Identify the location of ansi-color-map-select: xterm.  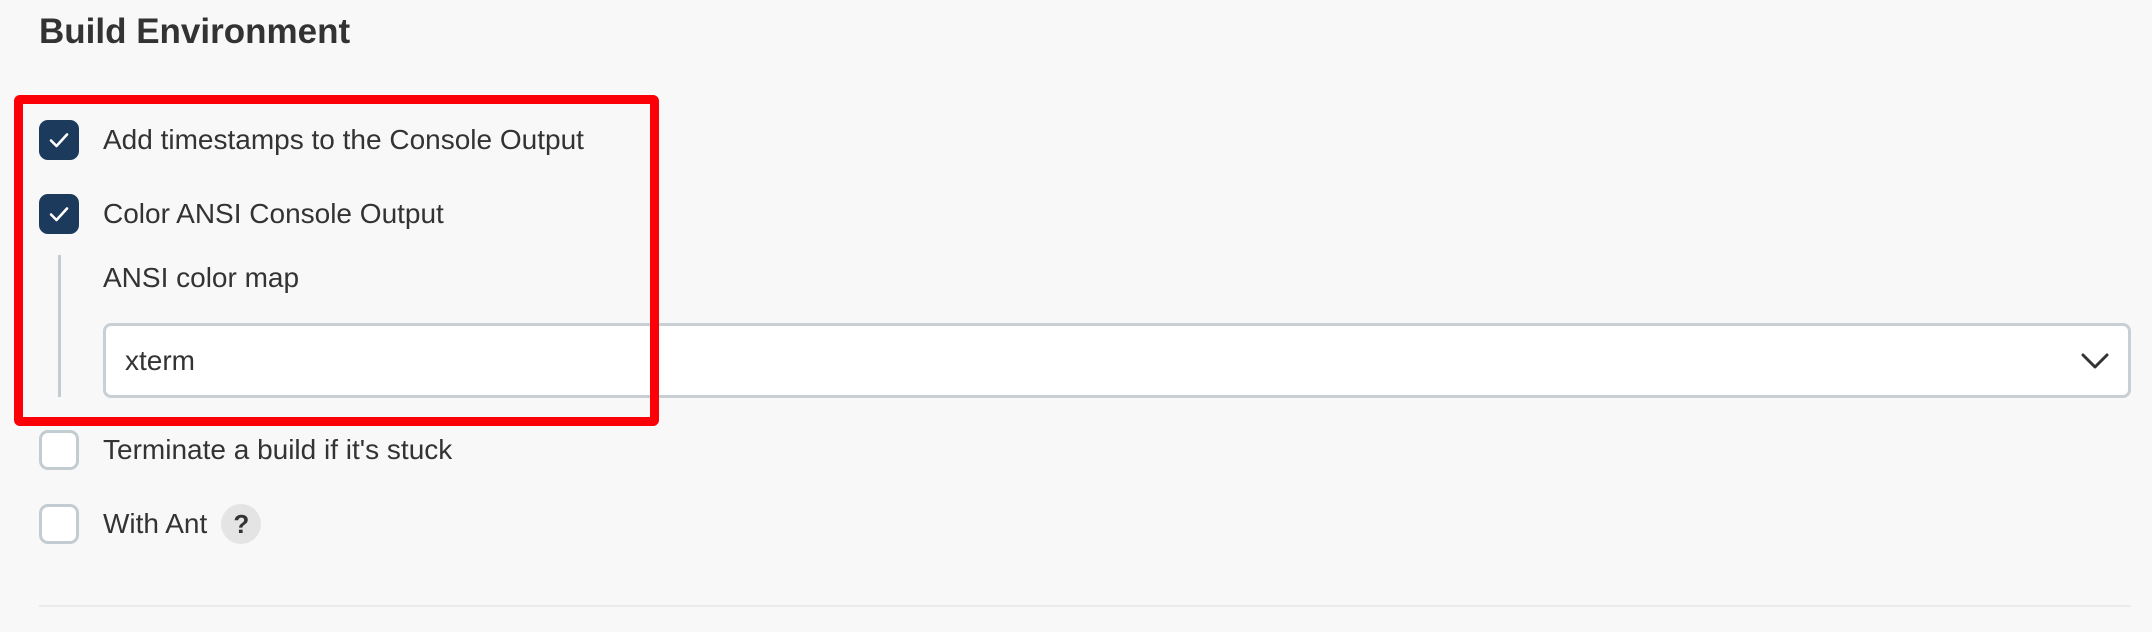
(1117, 360).